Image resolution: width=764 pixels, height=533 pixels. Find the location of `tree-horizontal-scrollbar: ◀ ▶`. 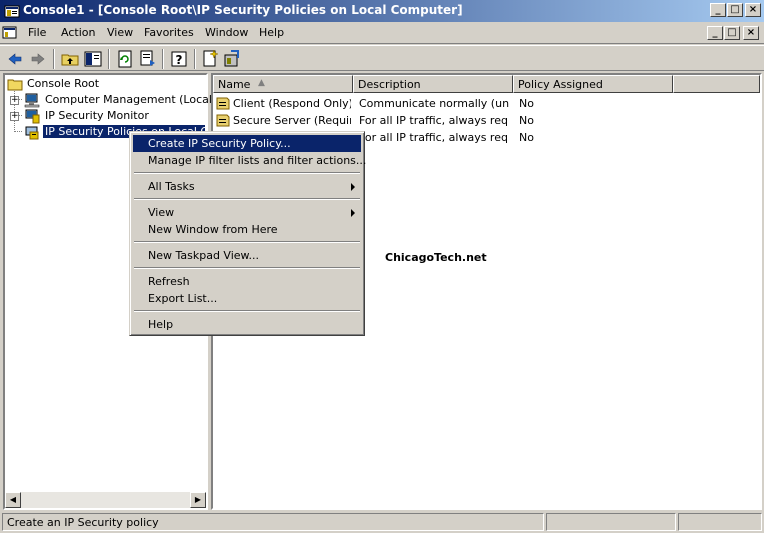

tree-horizontal-scrollbar: ◀ ▶ is located at coordinates (105, 500).